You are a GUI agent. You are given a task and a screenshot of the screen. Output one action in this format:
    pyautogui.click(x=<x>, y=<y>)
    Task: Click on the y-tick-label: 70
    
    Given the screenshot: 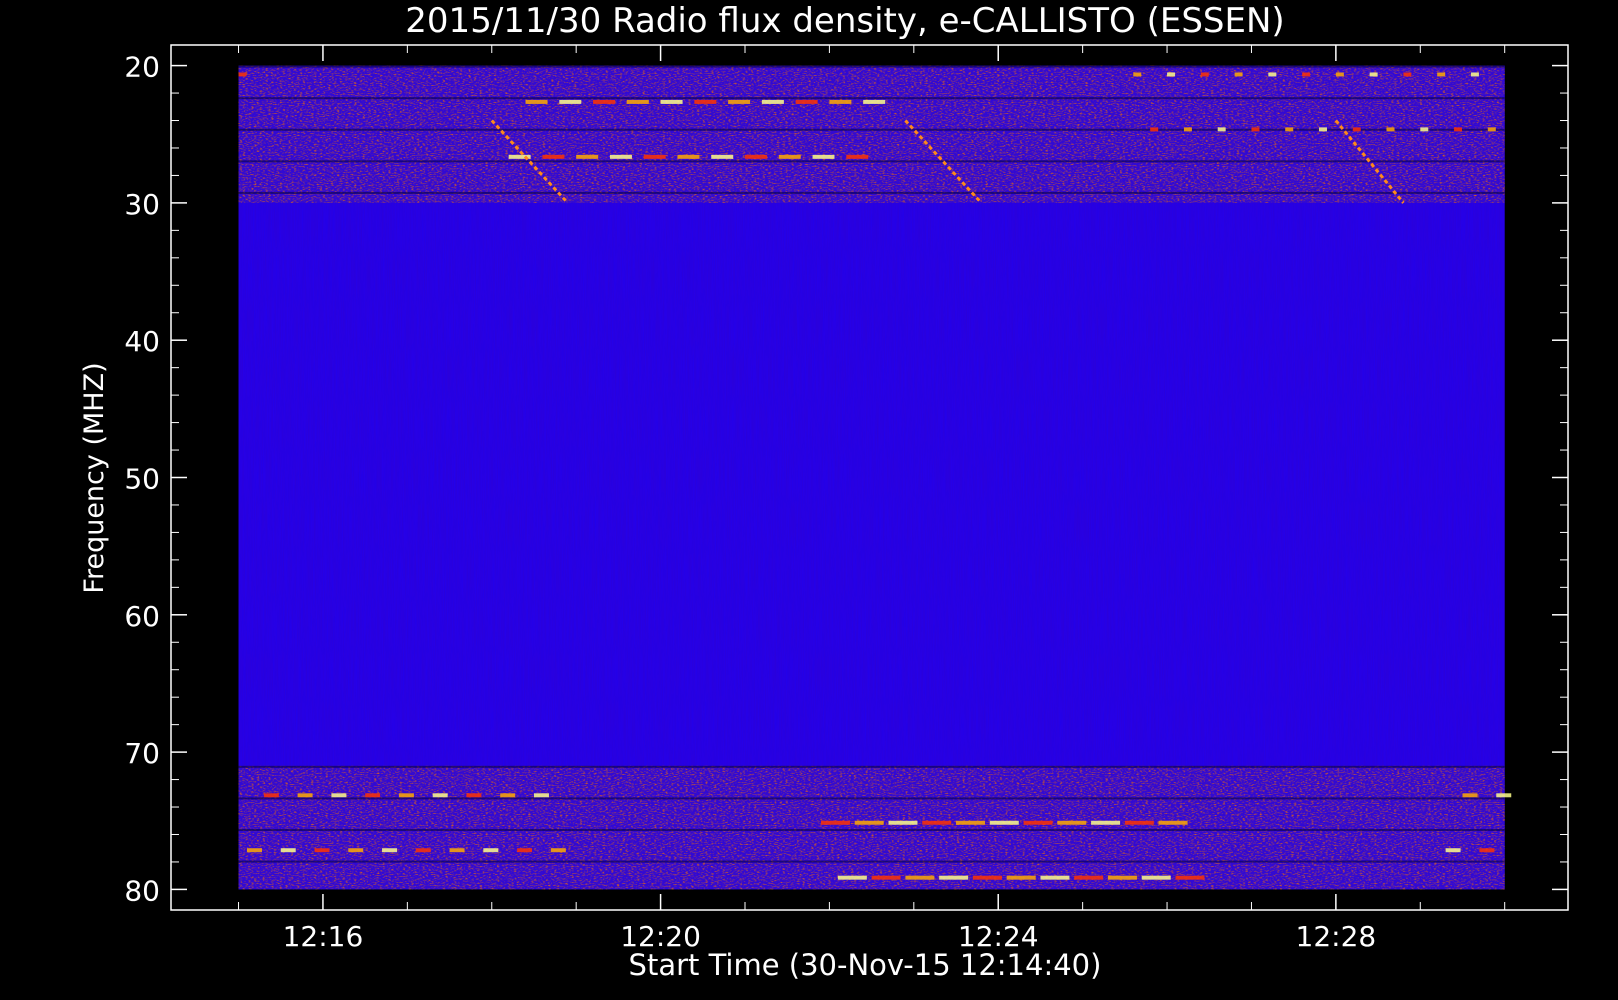 What is the action you would take?
    pyautogui.click(x=142, y=753)
    